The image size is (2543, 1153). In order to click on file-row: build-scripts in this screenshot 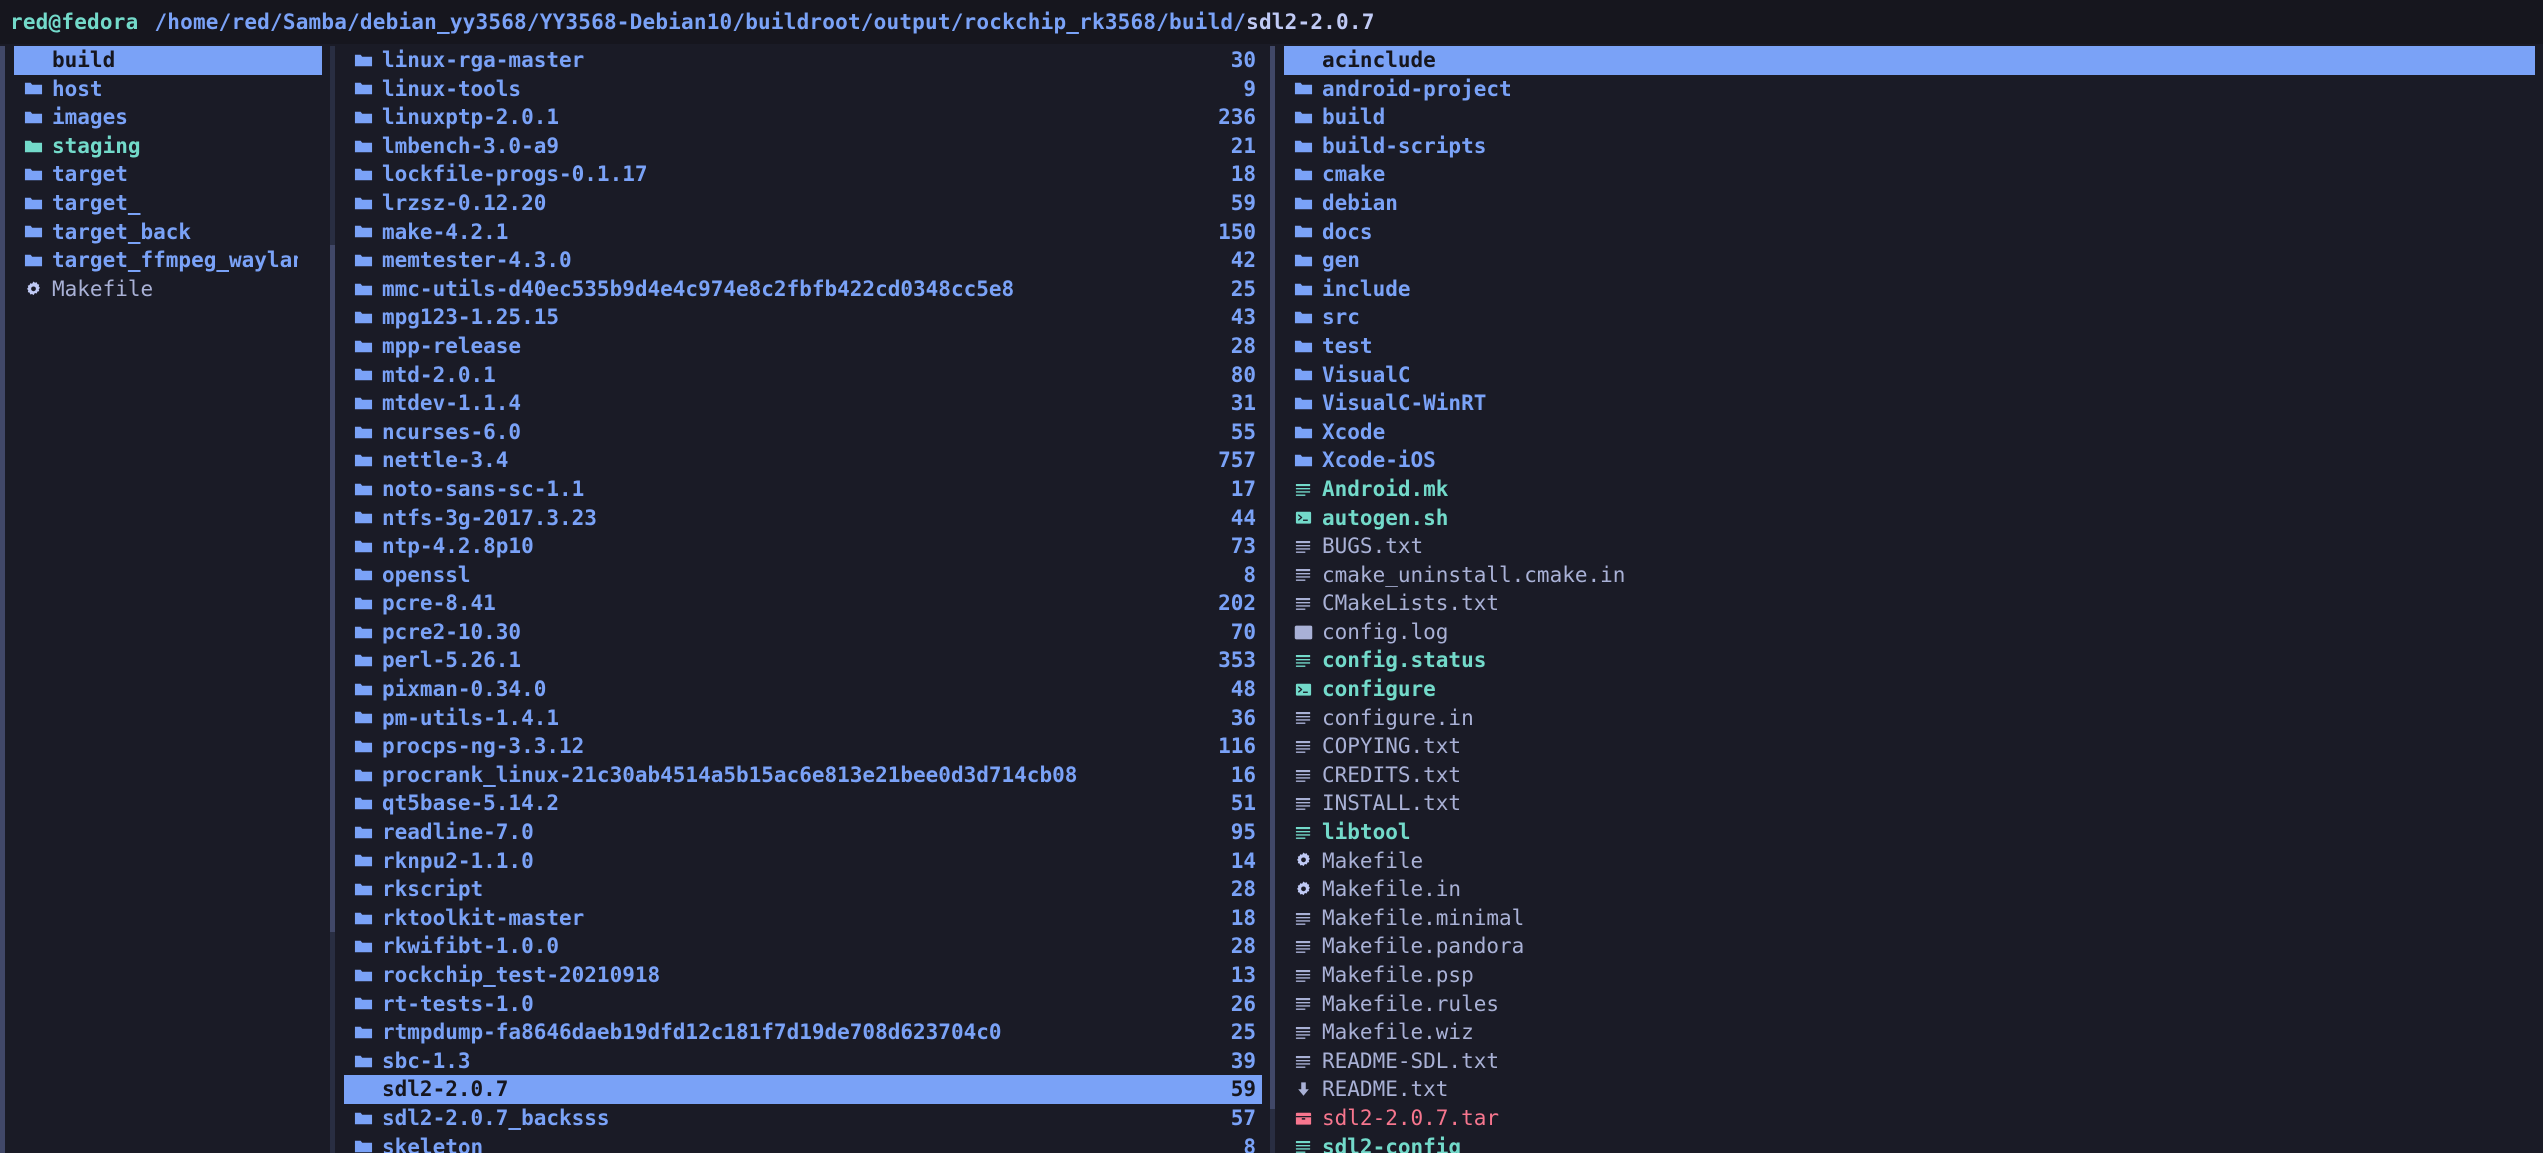, I will do `click(1909, 146)`.